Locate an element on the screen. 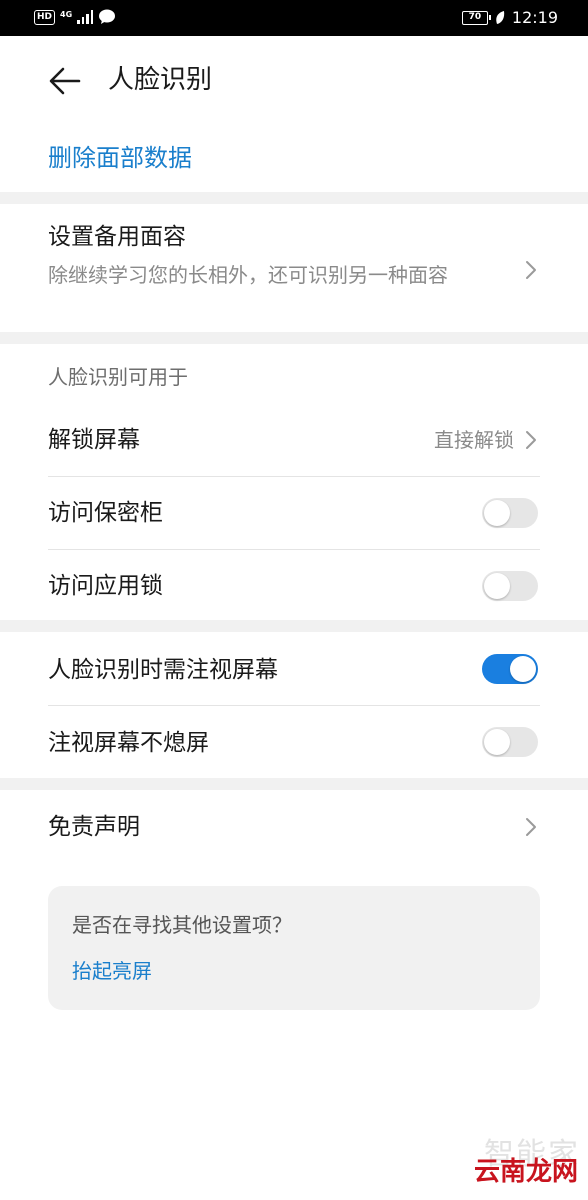  app-lock-label: 访问应用锁 is located at coordinates (105, 586).